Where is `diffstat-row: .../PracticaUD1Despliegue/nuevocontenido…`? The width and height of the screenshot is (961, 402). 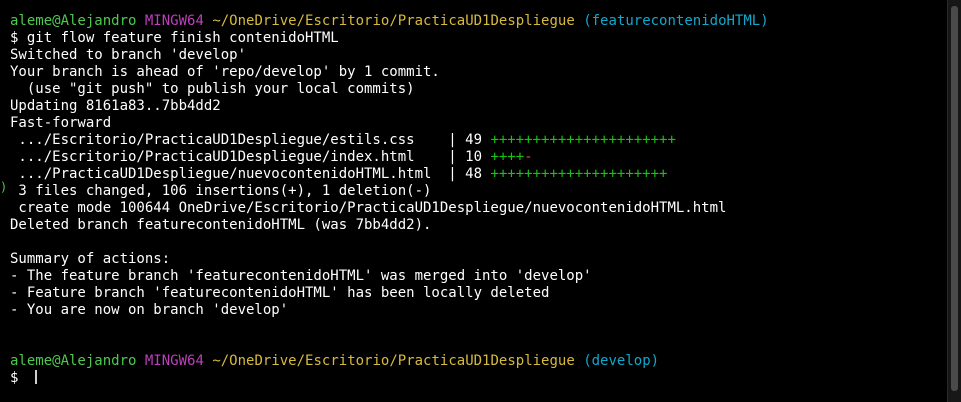 diffstat-row: .../PracticaUD1Despliegue/nuevocontenido… is located at coordinates (389, 174).